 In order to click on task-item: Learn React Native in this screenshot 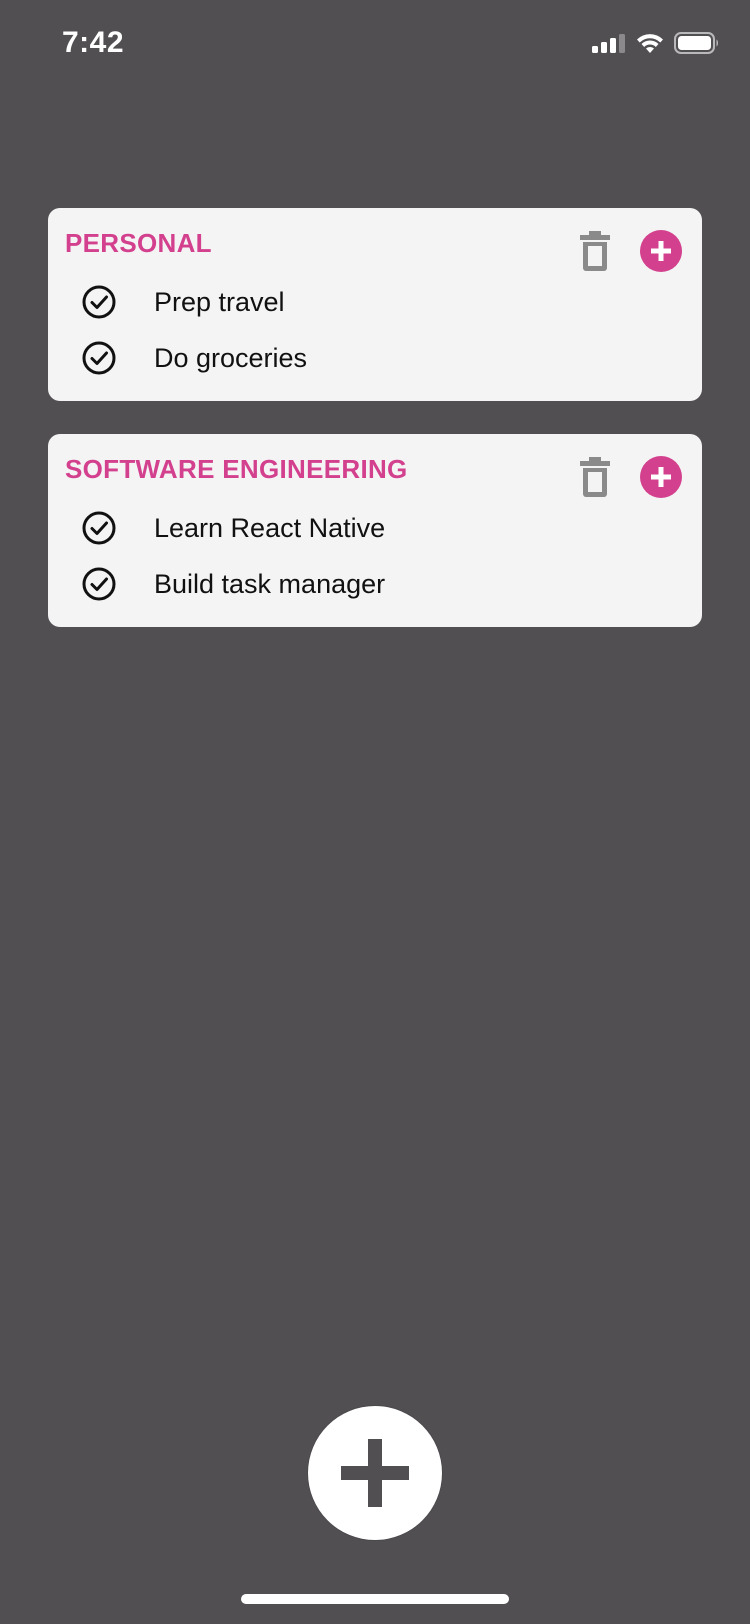, I will do `click(233, 528)`.